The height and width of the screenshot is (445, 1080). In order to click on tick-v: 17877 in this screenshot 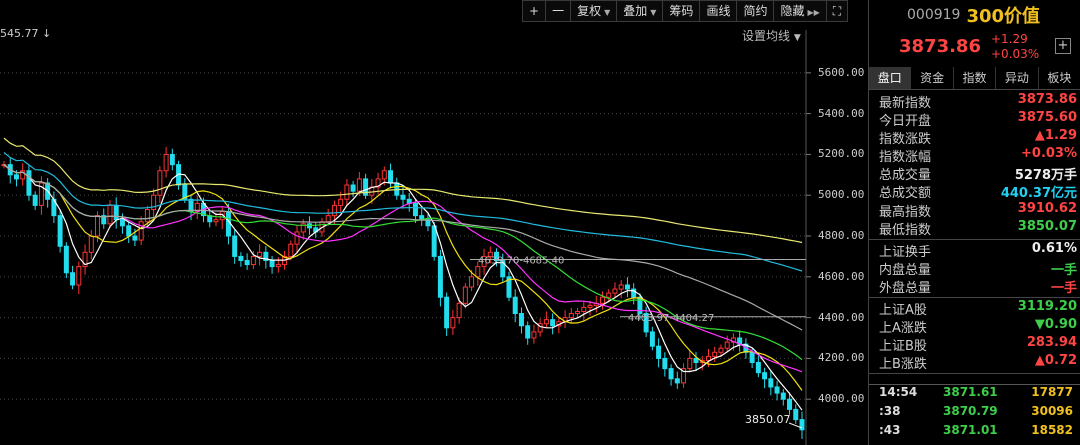, I will do `click(1052, 392)`.